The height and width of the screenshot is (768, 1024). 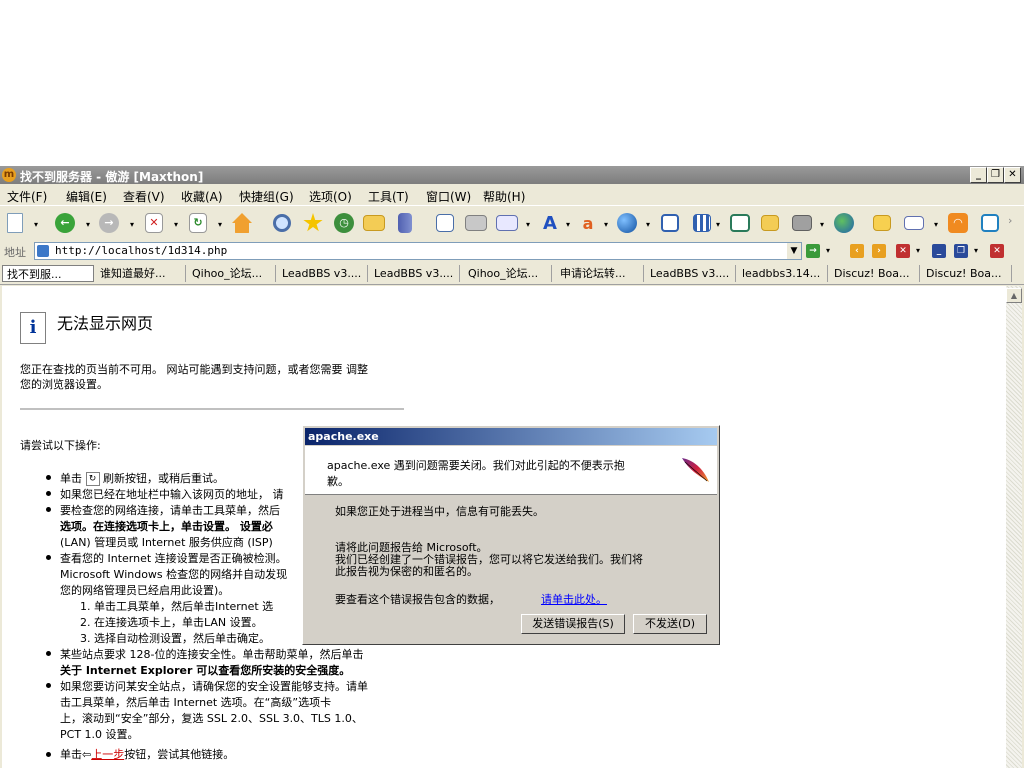 I want to click on menu-groups: 快捷组(G), so click(x=266, y=196).